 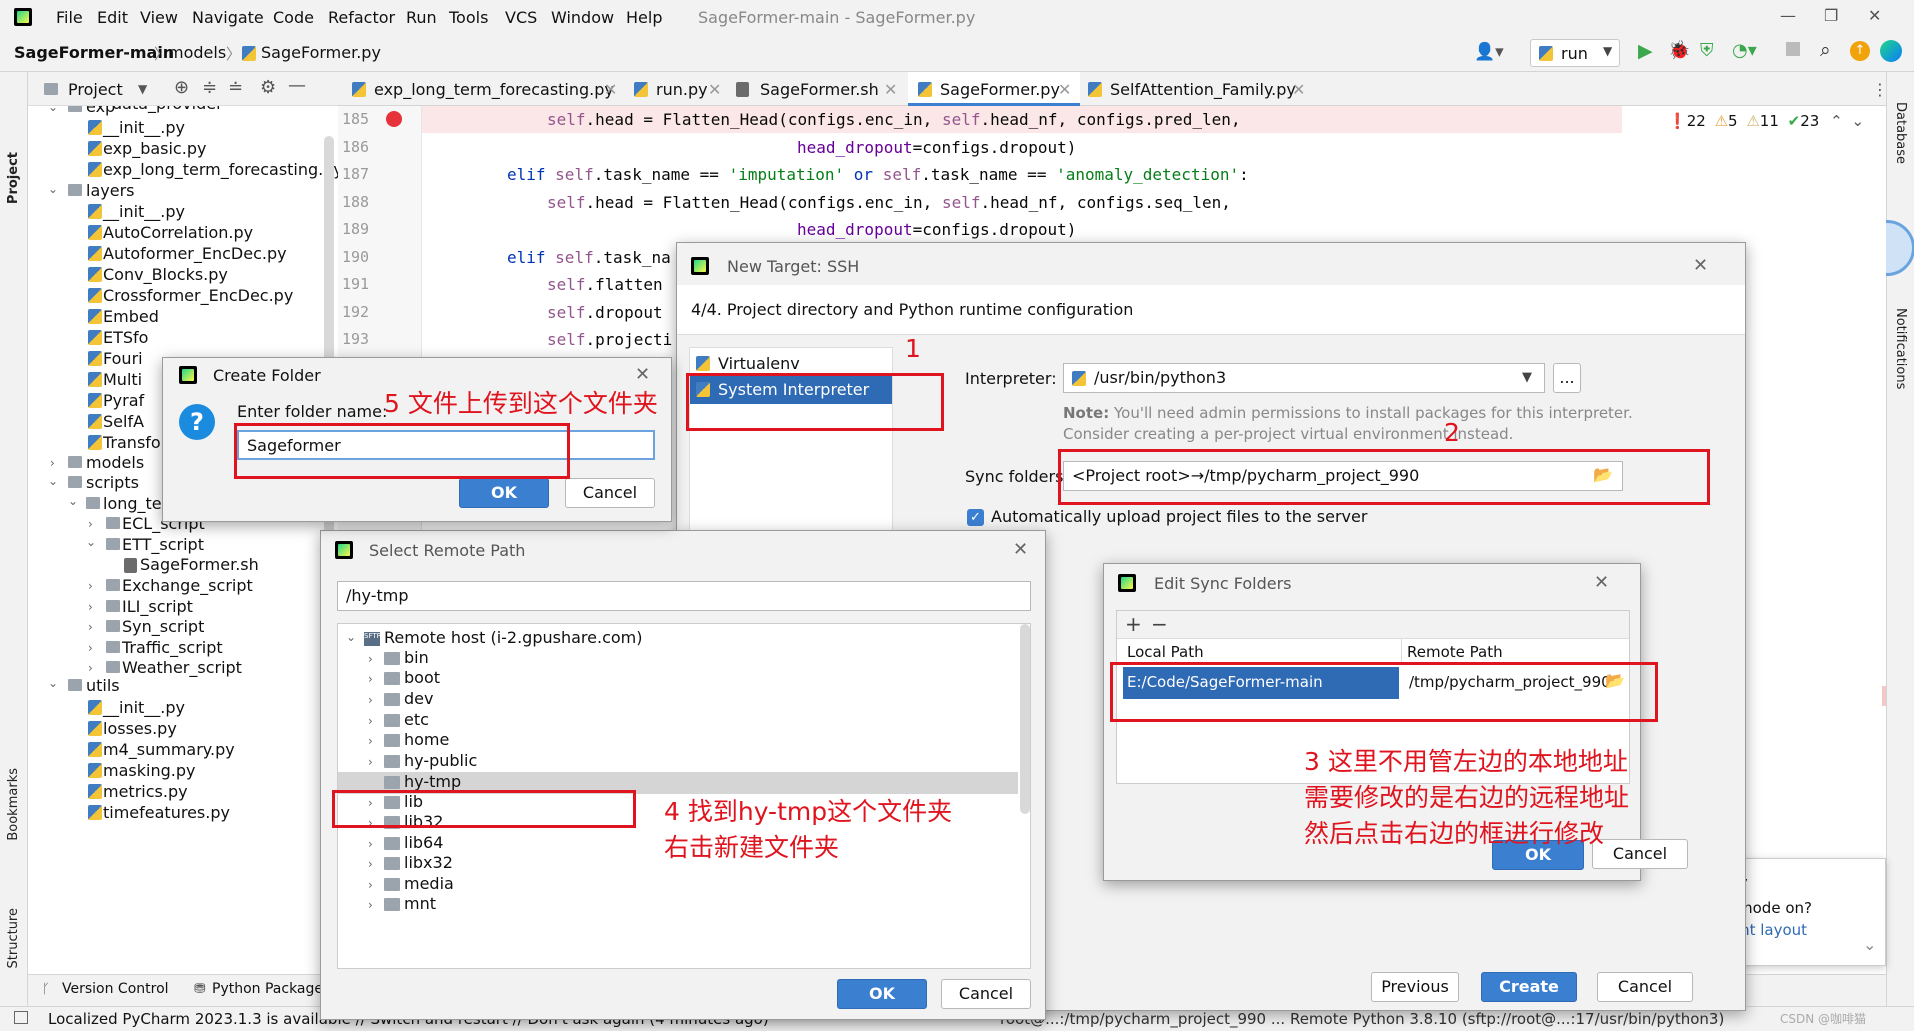 I want to click on tab-sageformer-sh: SageFormer.sh, so click(x=819, y=89).